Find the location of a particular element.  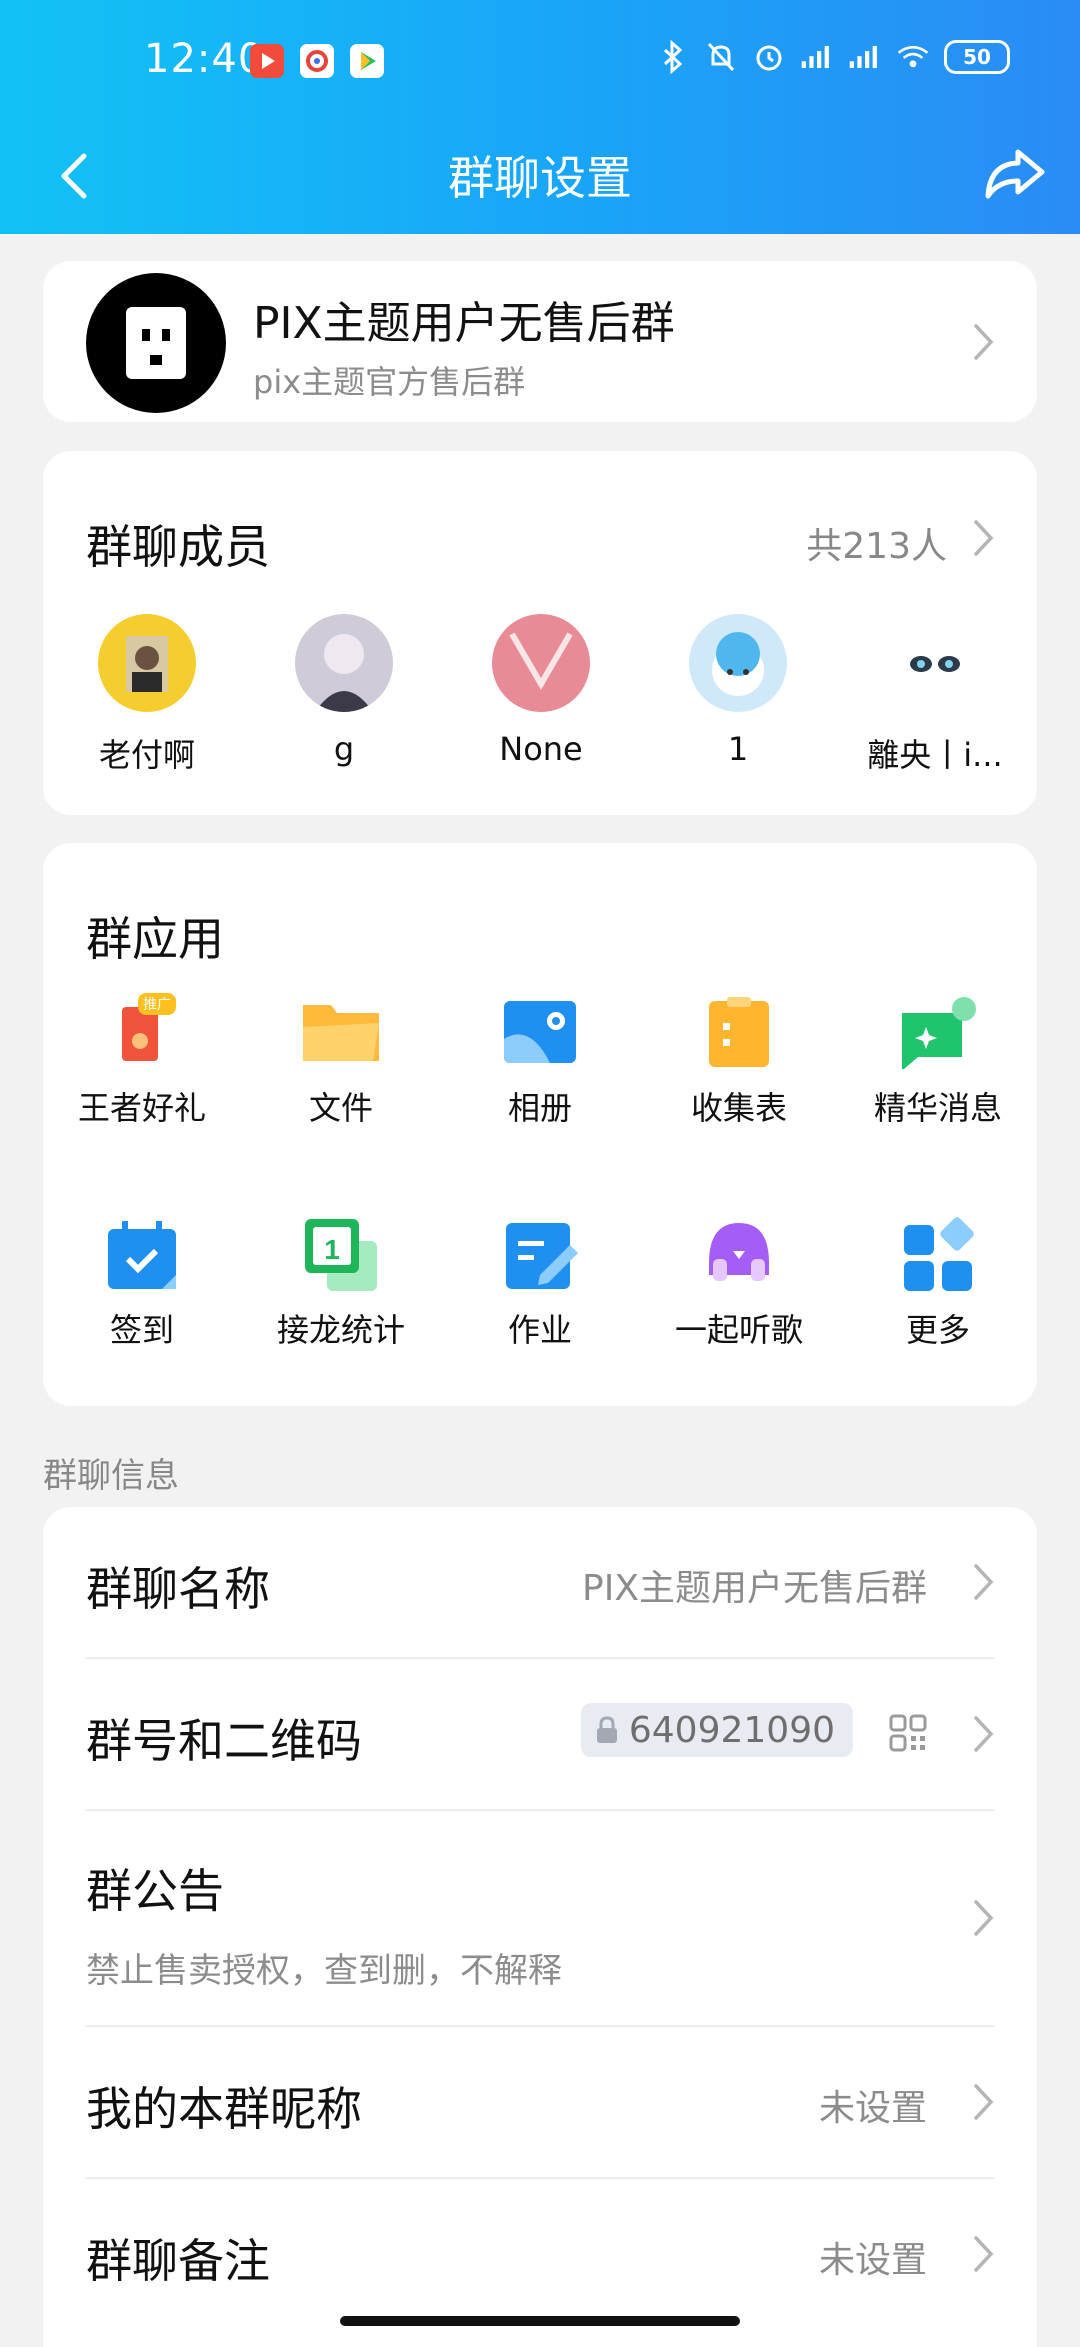

signal-2-icon is located at coordinates (865, 57).